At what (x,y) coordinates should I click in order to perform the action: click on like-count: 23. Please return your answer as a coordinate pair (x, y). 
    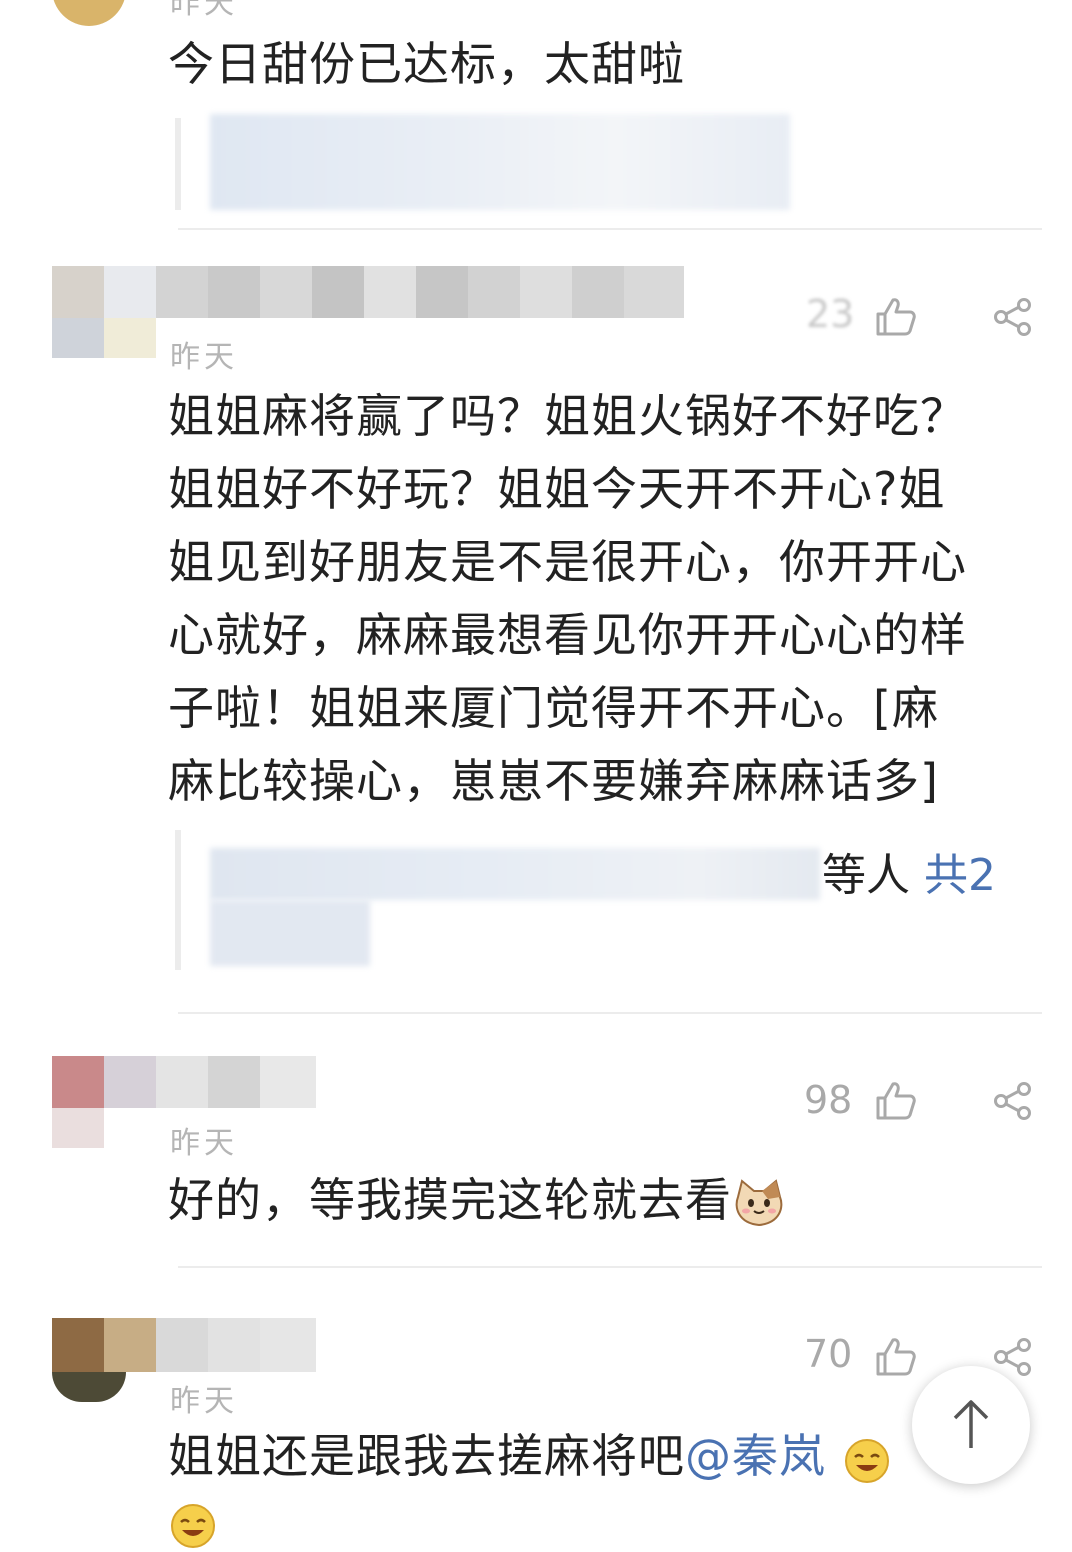
    Looking at the image, I should click on (830, 314).